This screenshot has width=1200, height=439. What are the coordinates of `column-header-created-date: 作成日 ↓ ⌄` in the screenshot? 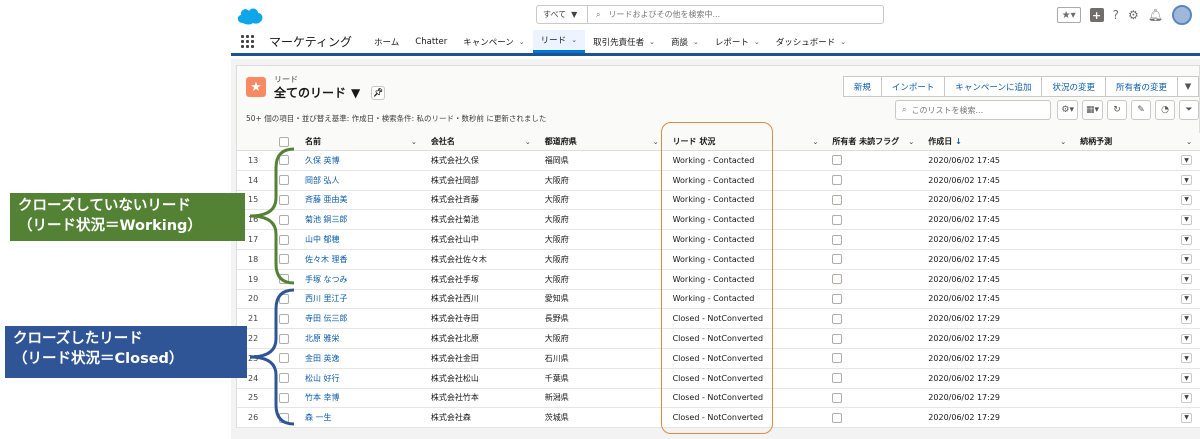 It's located at (998, 141).